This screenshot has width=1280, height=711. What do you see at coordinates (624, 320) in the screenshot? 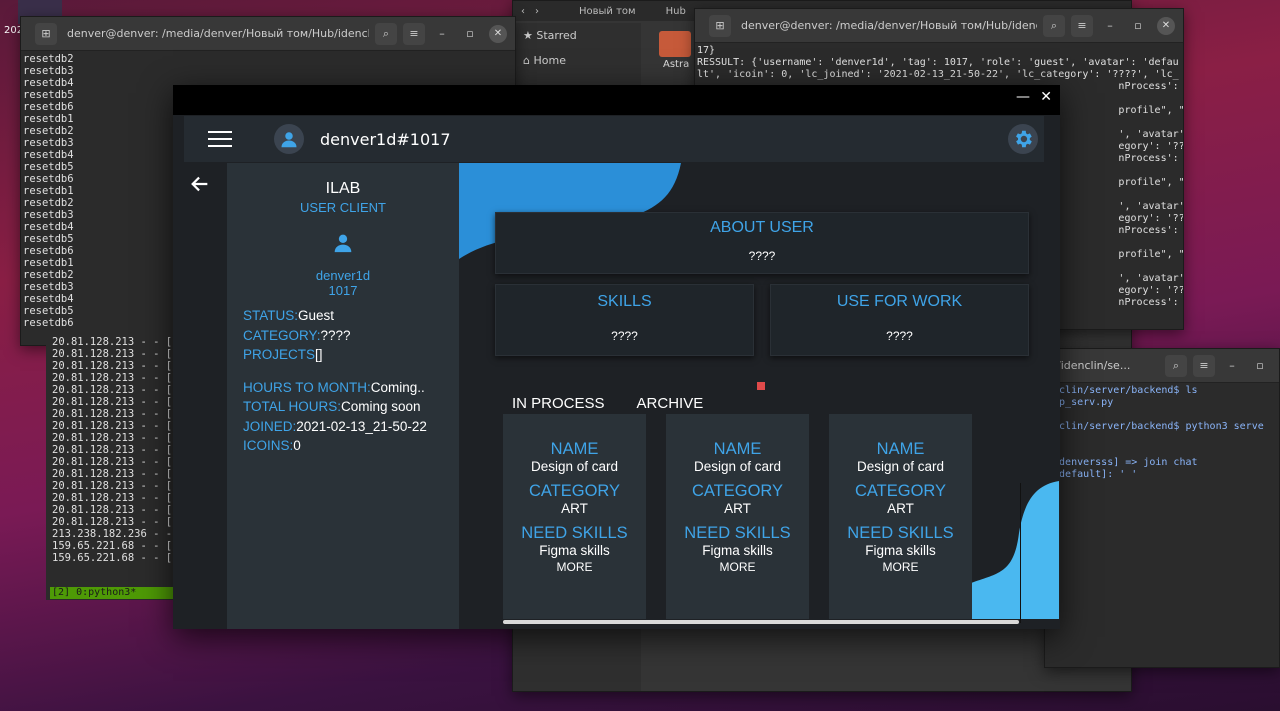
I see `skills-card: SKILLS ????` at bounding box center [624, 320].